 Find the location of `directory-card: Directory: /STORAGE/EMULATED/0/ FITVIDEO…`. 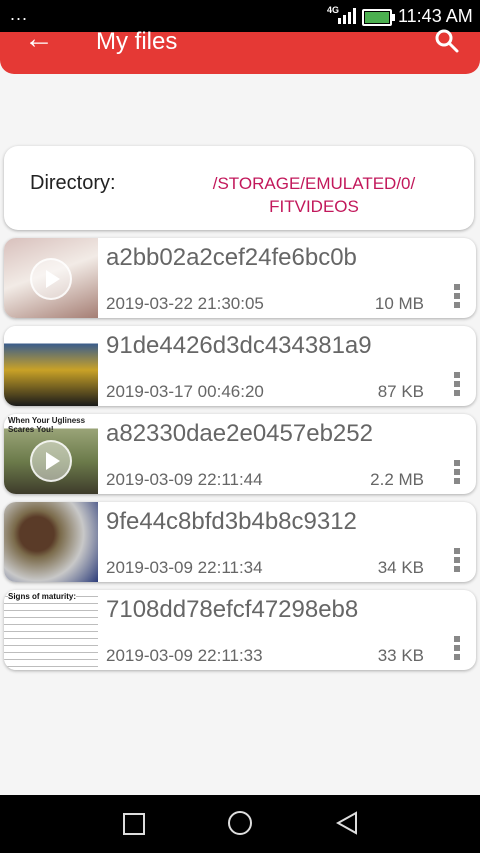

directory-card: Directory: /STORAGE/EMULATED/0/ FITVIDEO… is located at coordinates (239, 188).